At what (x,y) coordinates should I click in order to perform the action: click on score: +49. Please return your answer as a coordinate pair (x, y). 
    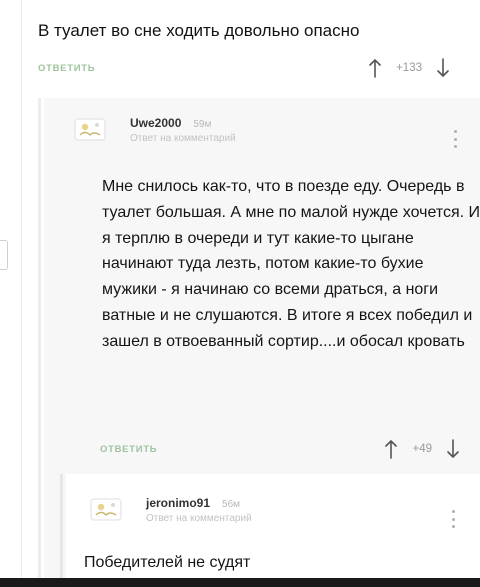
    Looking at the image, I should click on (422, 449).